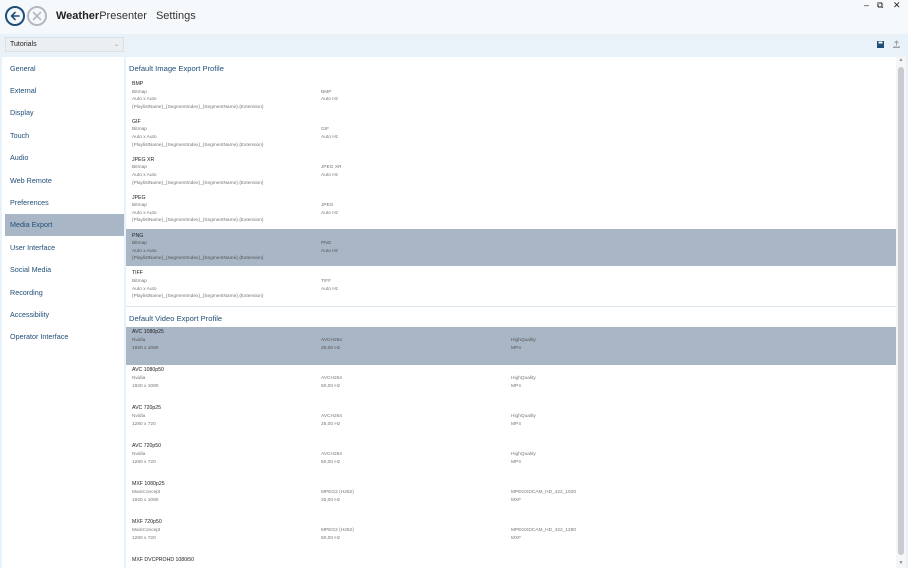 This screenshot has width=908, height=568. I want to click on sidebar-item-operator-interface: Operator Interface, so click(63, 337).